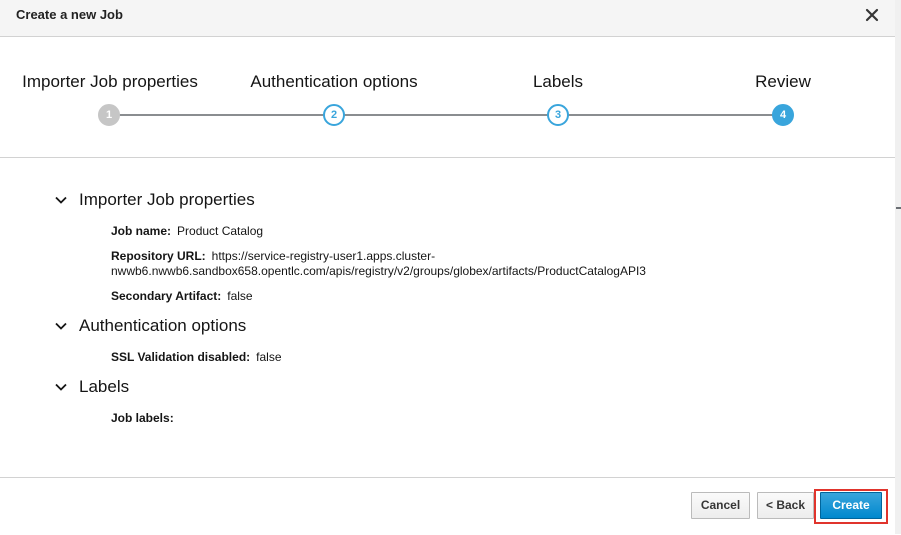 This screenshot has height=535, width=901. What do you see at coordinates (109, 115) in the screenshot?
I see `step-1-circle: 1` at bounding box center [109, 115].